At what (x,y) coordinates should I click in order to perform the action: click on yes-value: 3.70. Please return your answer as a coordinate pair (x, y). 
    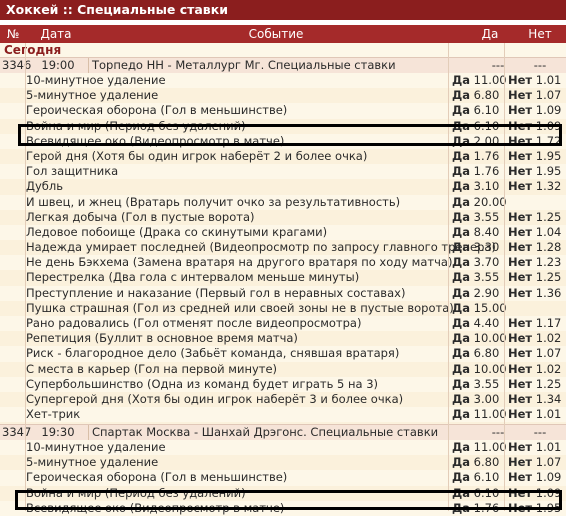
    Looking at the image, I should click on (487, 262).